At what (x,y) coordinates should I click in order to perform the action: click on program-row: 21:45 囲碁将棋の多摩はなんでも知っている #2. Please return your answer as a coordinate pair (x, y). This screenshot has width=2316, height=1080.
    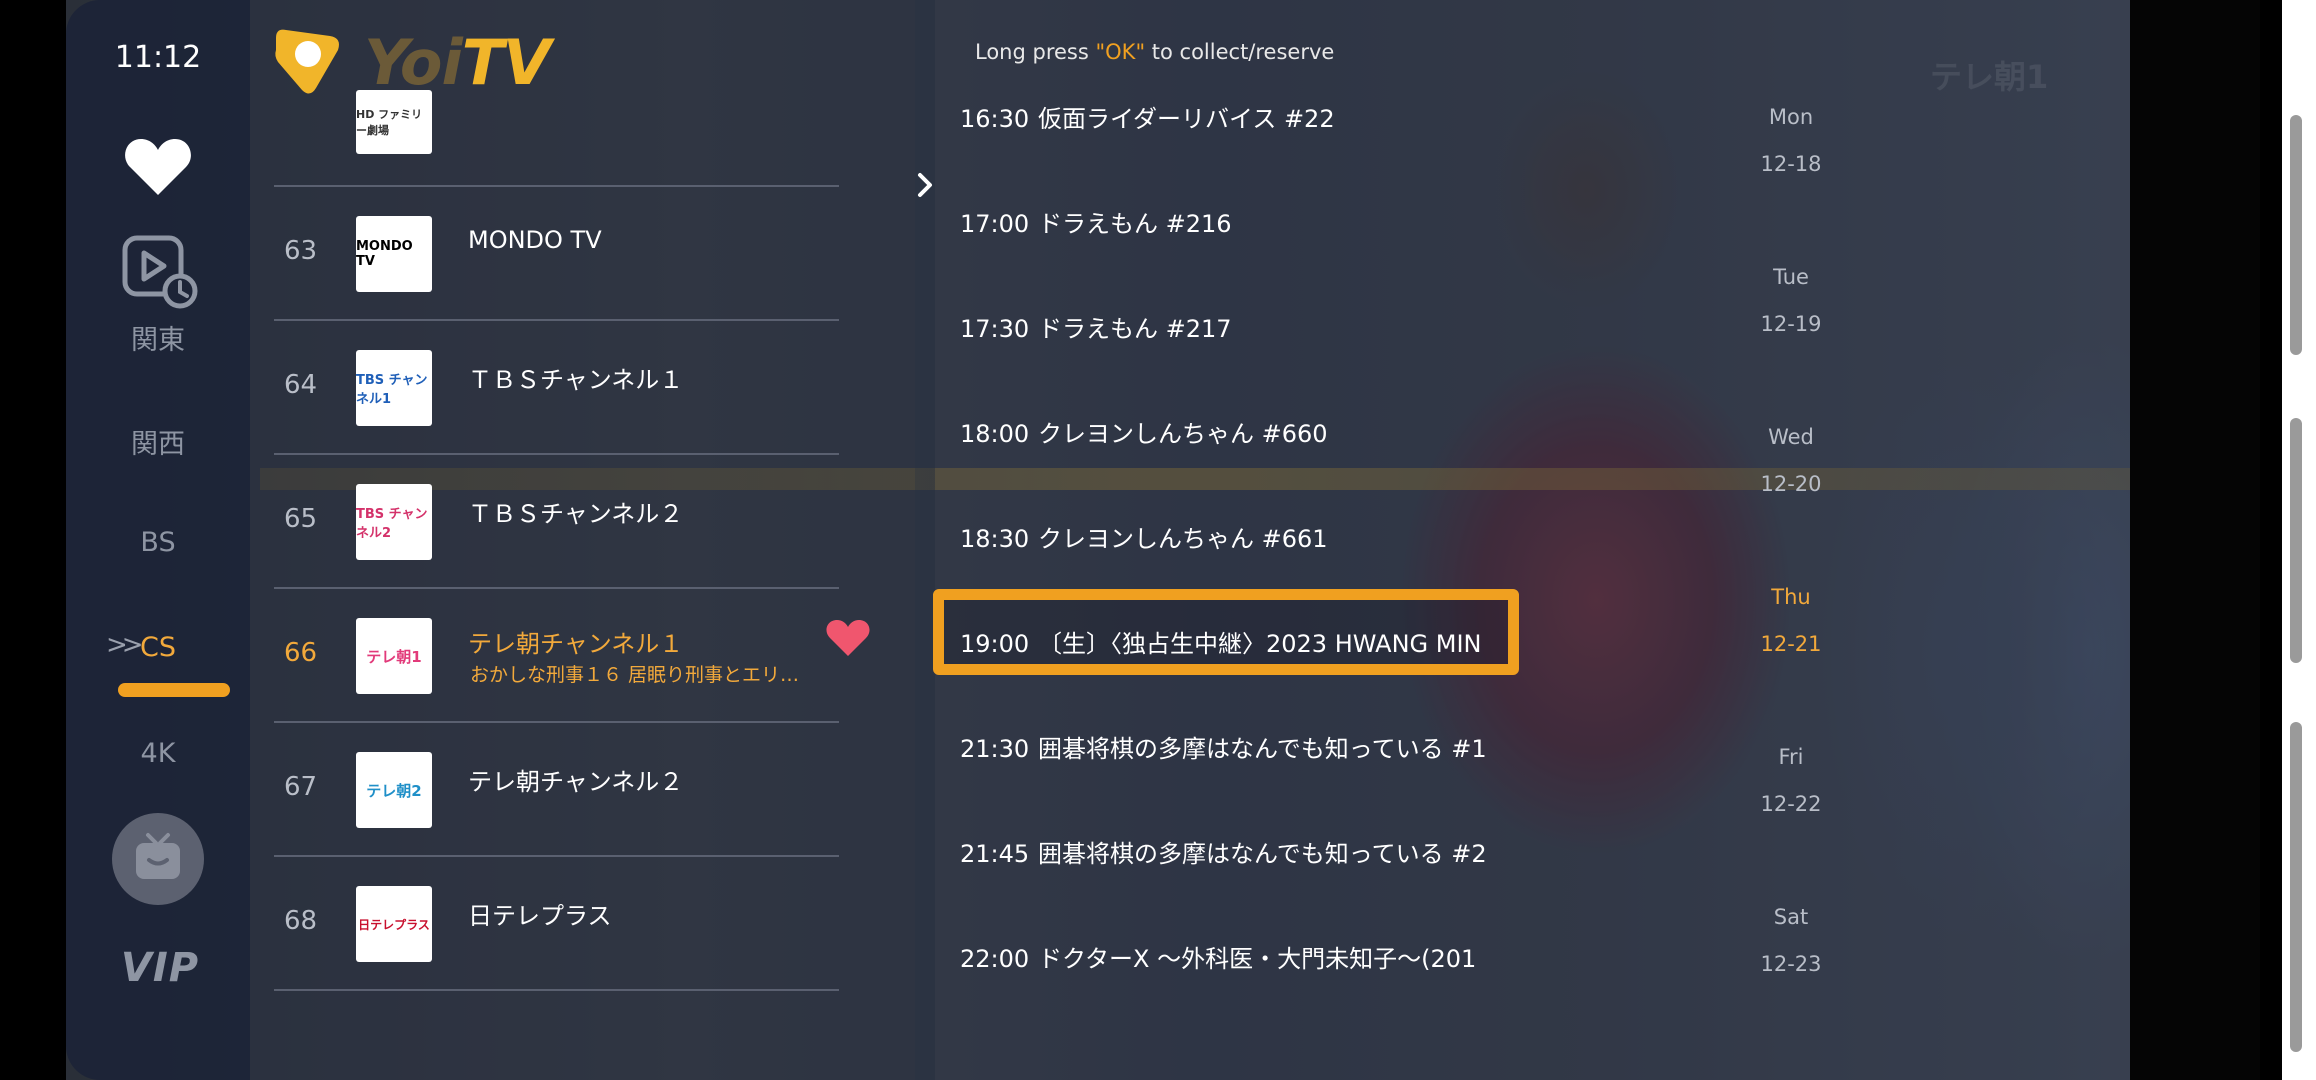
    Looking at the image, I should click on (1223, 859).